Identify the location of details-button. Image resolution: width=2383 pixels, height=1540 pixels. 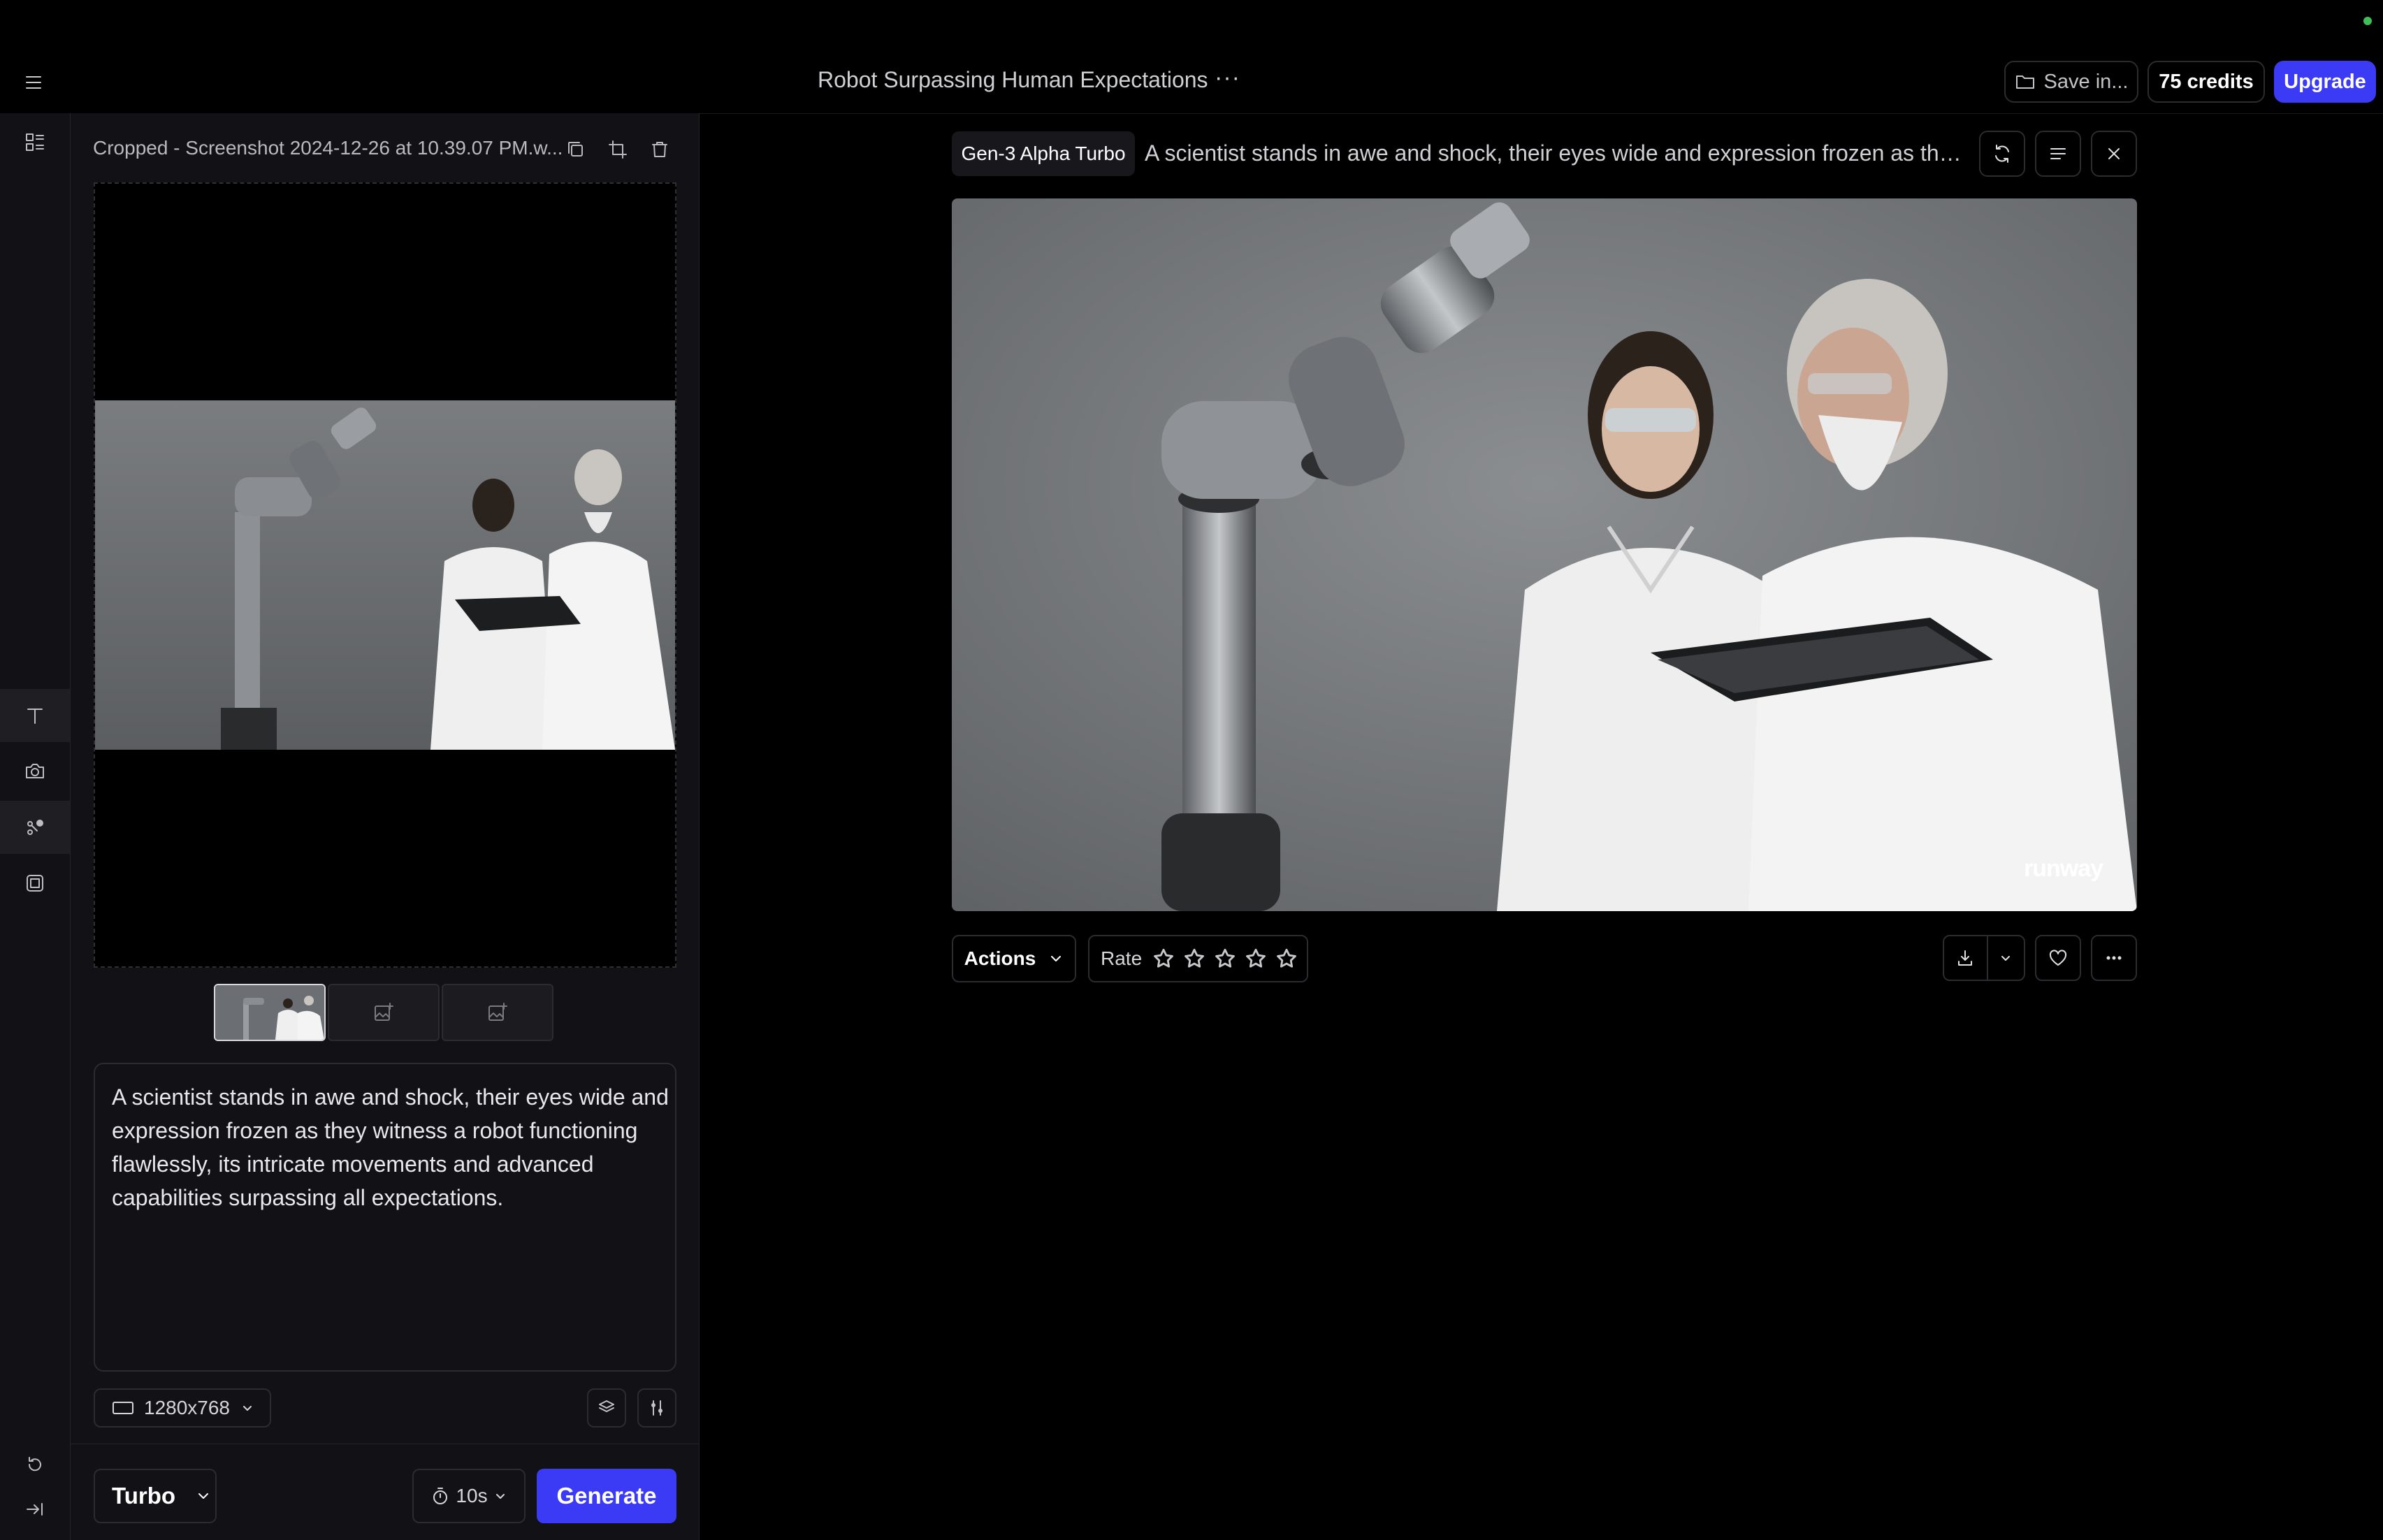
(2058, 154).